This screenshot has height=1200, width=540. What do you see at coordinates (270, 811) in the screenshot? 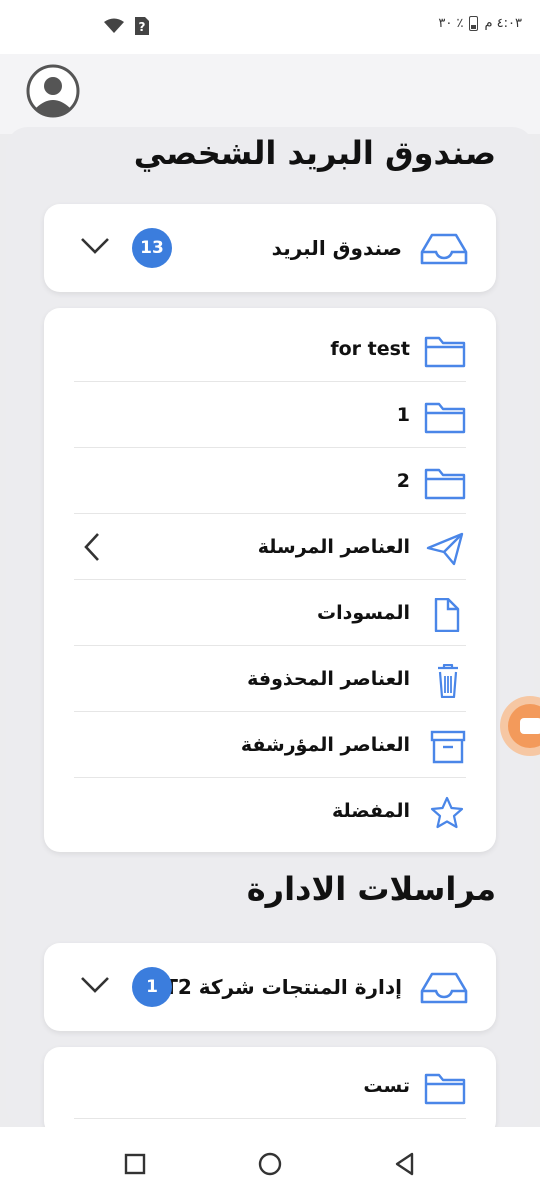
I see `favorites-row: المفضلة` at bounding box center [270, 811].